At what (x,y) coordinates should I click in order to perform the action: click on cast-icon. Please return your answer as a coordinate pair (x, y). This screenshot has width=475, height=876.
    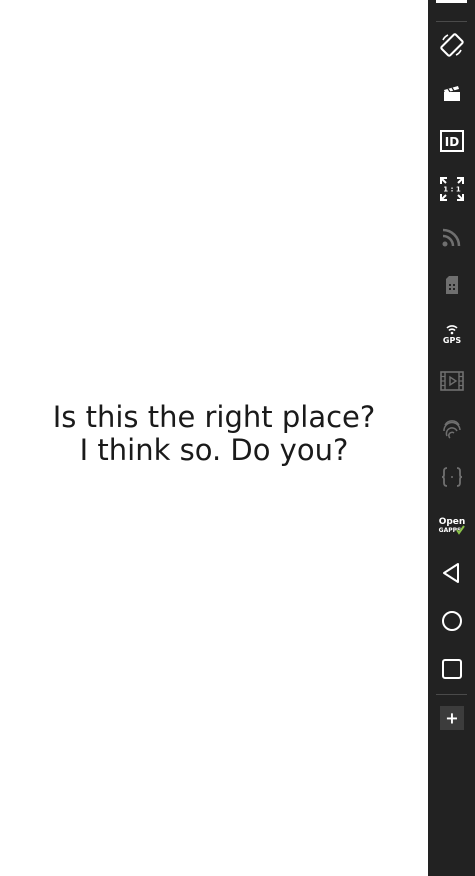
    Looking at the image, I should click on (451, 237).